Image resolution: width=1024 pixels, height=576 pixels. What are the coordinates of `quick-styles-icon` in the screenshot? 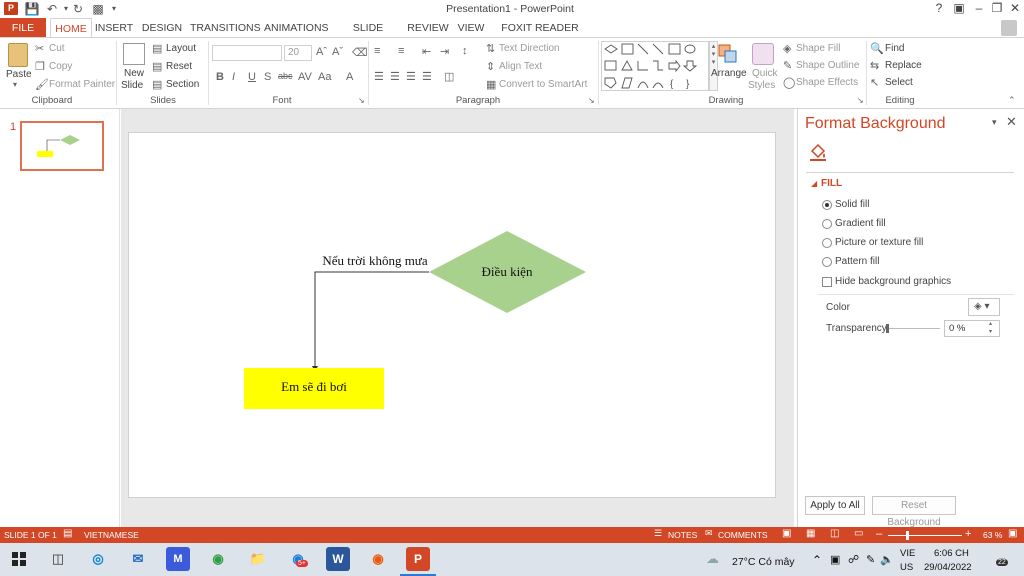 It's located at (763, 54).